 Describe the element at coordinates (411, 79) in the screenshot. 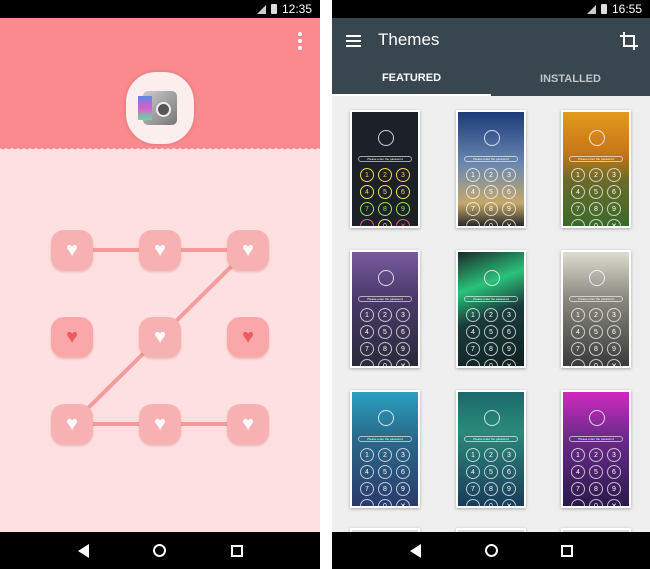

I see `tab-featured: FEATURED` at that location.